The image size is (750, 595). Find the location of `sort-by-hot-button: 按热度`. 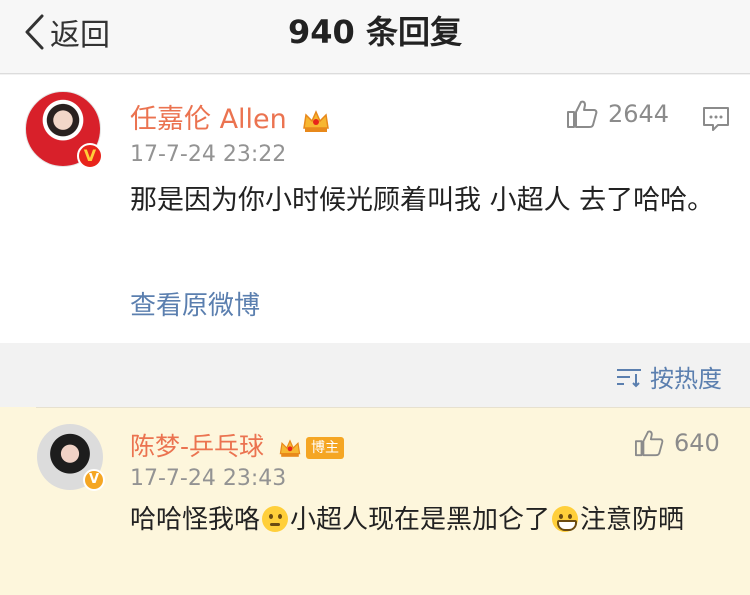

sort-by-hot-button: 按热度 is located at coordinates (669, 376).